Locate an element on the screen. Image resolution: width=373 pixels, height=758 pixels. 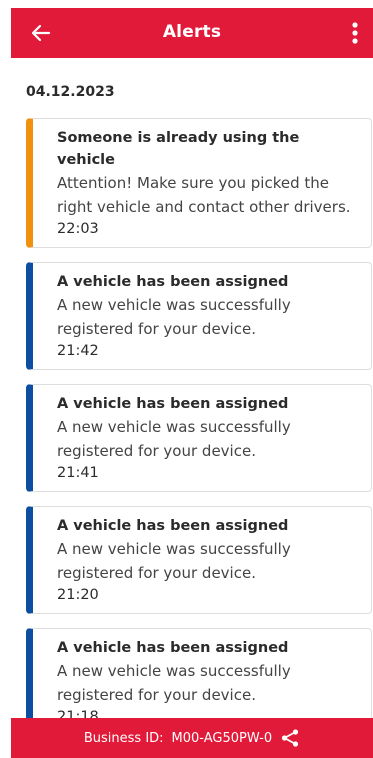
date-group-header: 04.12.2023 is located at coordinates (70, 92).